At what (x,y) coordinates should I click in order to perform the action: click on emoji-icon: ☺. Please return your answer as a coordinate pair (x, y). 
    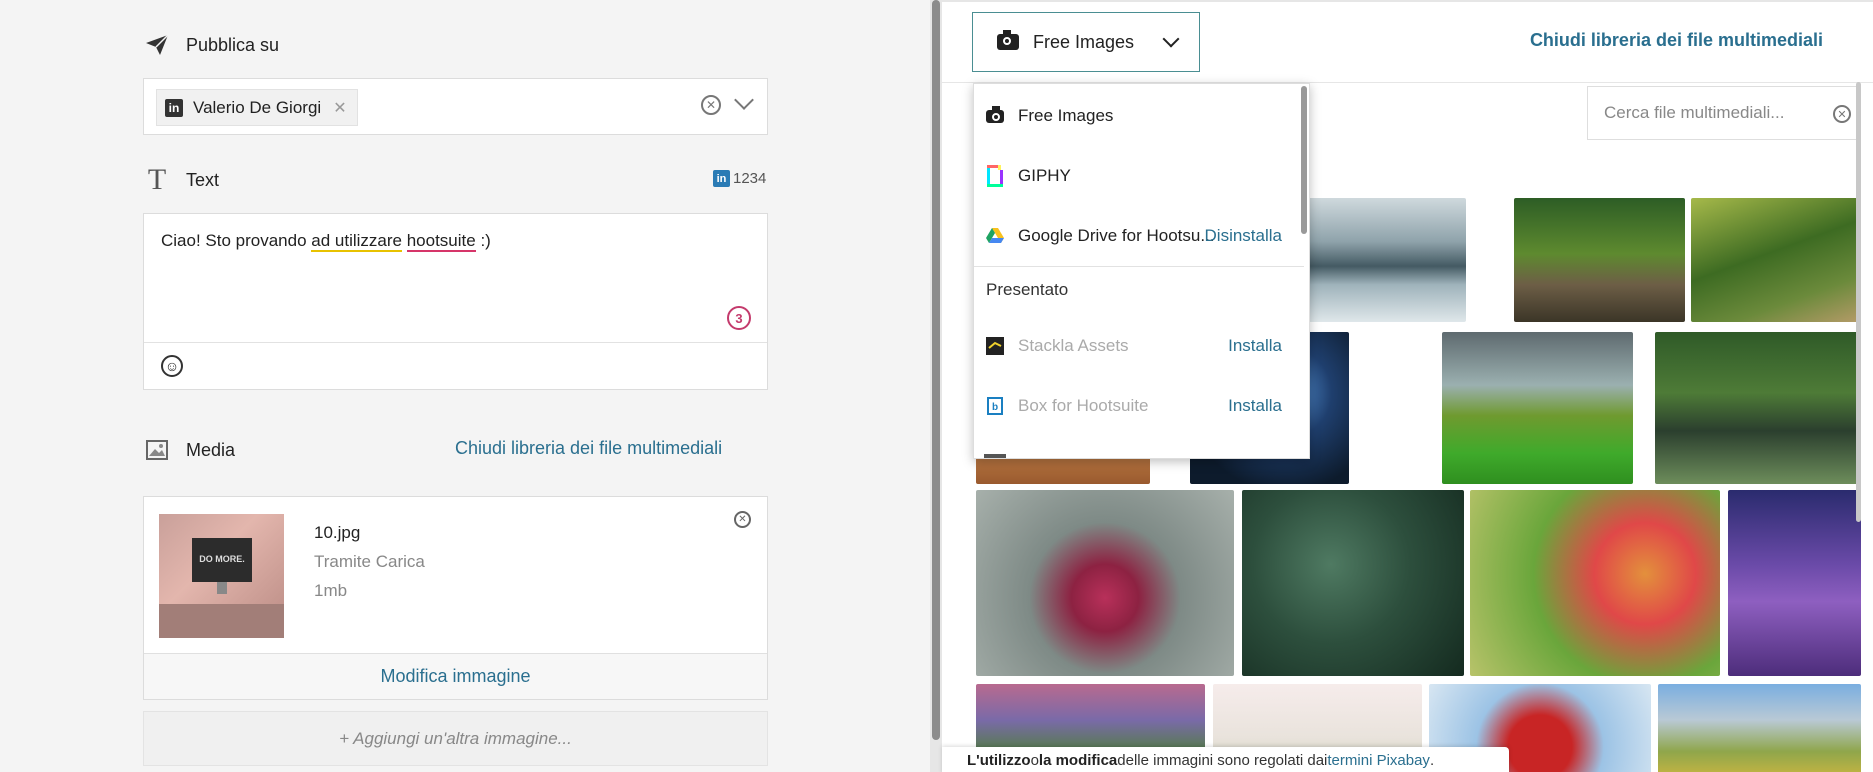
    Looking at the image, I should click on (172, 366).